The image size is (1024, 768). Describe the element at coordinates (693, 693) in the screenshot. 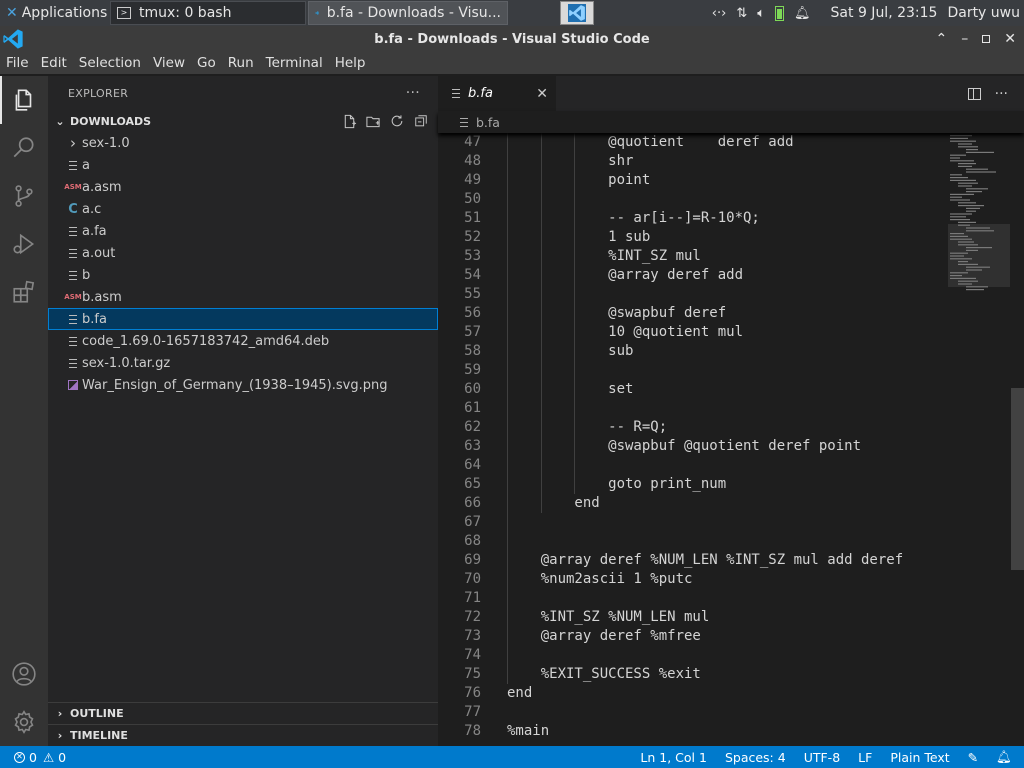

I see `code-line: 76 end` at that location.